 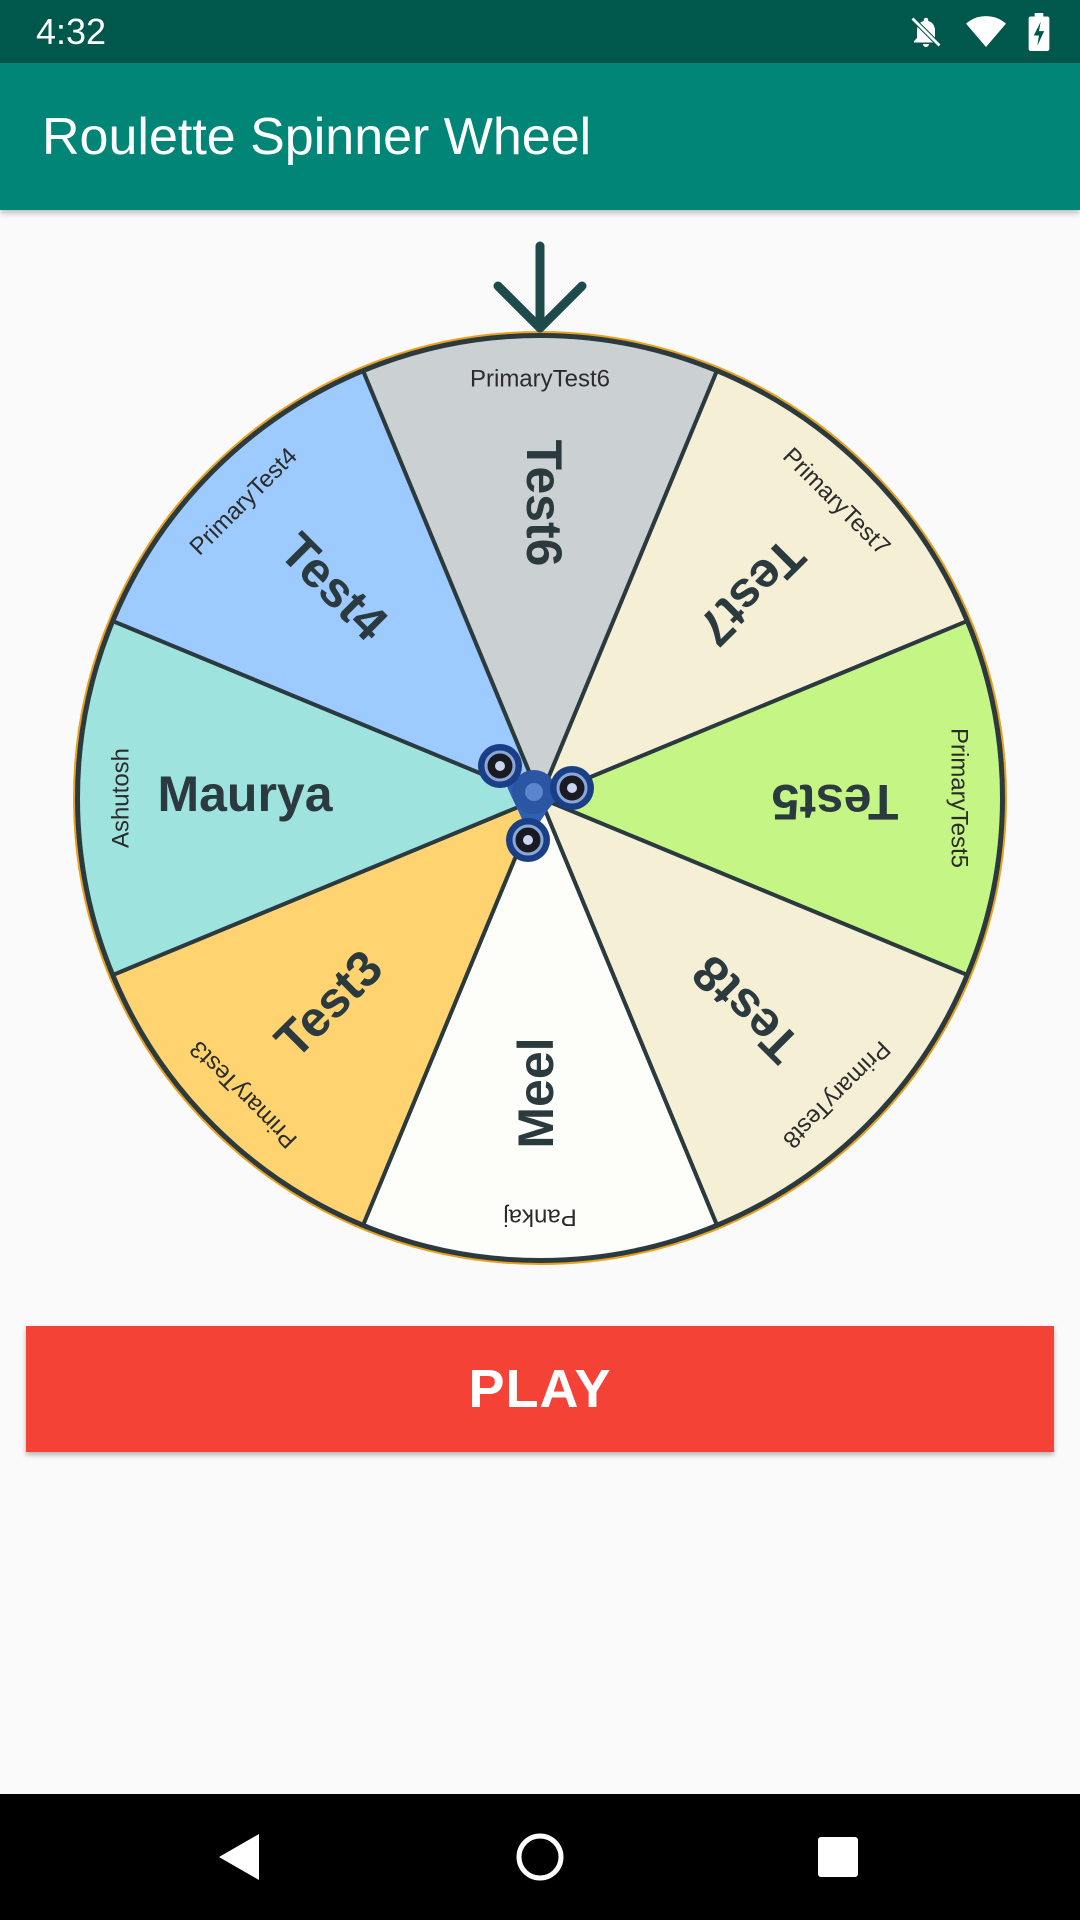 What do you see at coordinates (986, 32) in the screenshot?
I see `wifi-icon` at bounding box center [986, 32].